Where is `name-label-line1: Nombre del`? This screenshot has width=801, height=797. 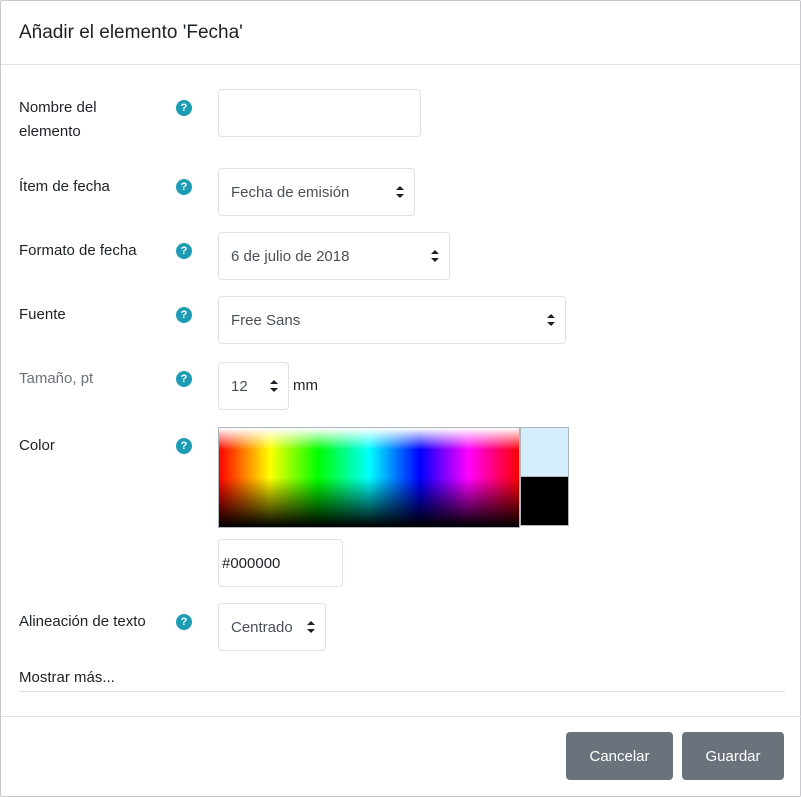
name-label-line1: Nombre del is located at coordinates (58, 107).